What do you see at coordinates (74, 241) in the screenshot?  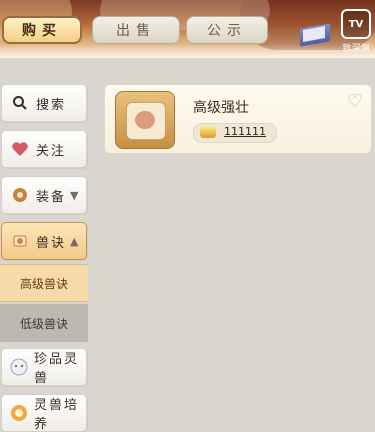 I see `chevron-up-icon: ▲` at bounding box center [74, 241].